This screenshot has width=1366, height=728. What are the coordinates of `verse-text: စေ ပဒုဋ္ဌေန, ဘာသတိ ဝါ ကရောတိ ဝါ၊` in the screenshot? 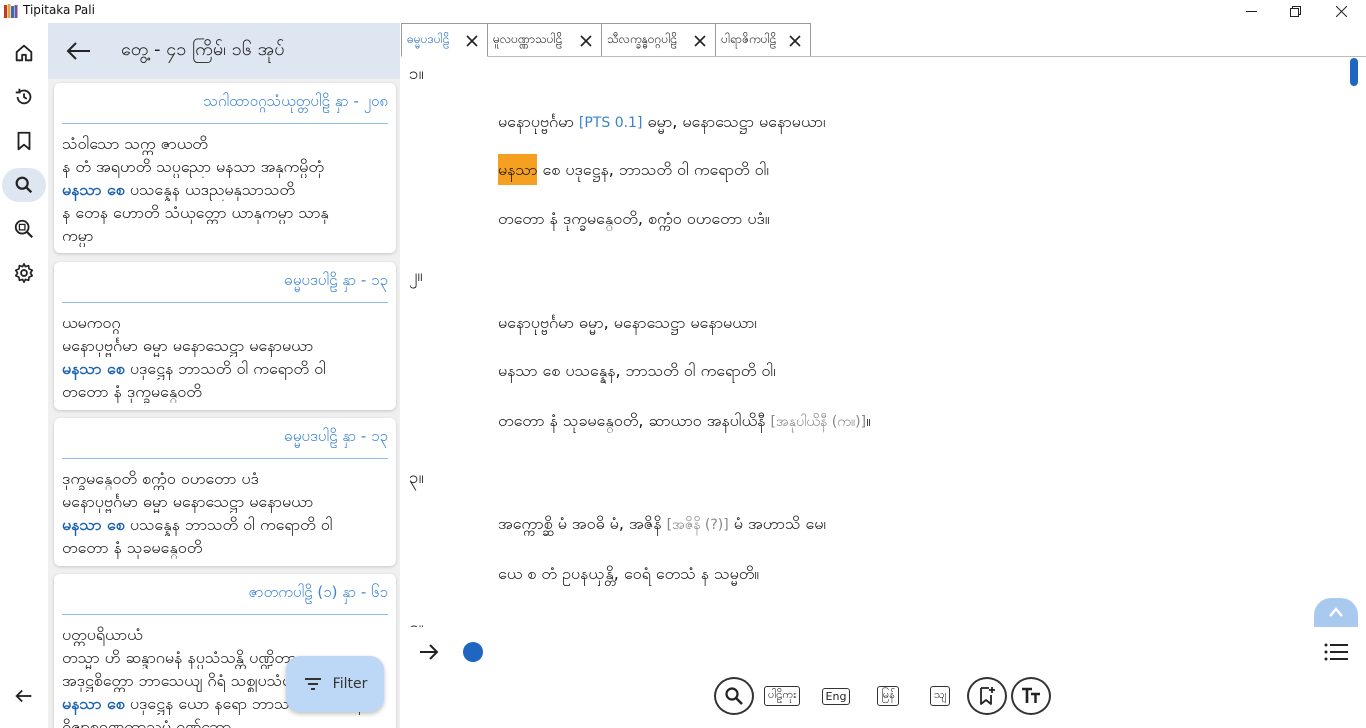 It's located at (653, 169).